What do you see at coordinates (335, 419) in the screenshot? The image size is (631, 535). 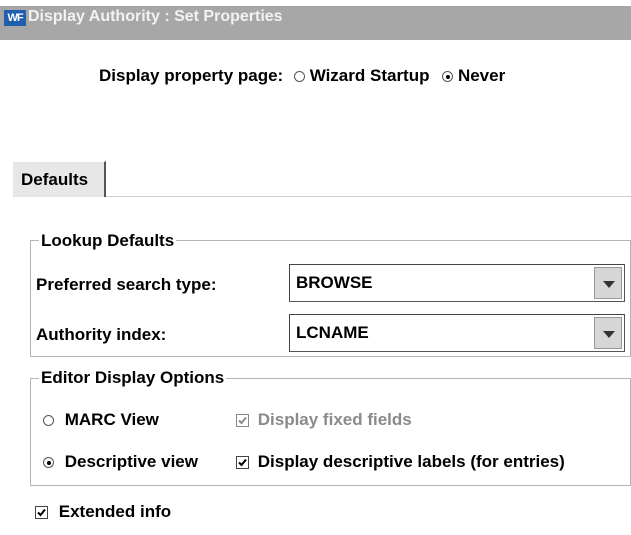 I see `fixed-fields-label: Display fixed fields` at bounding box center [335, 419].